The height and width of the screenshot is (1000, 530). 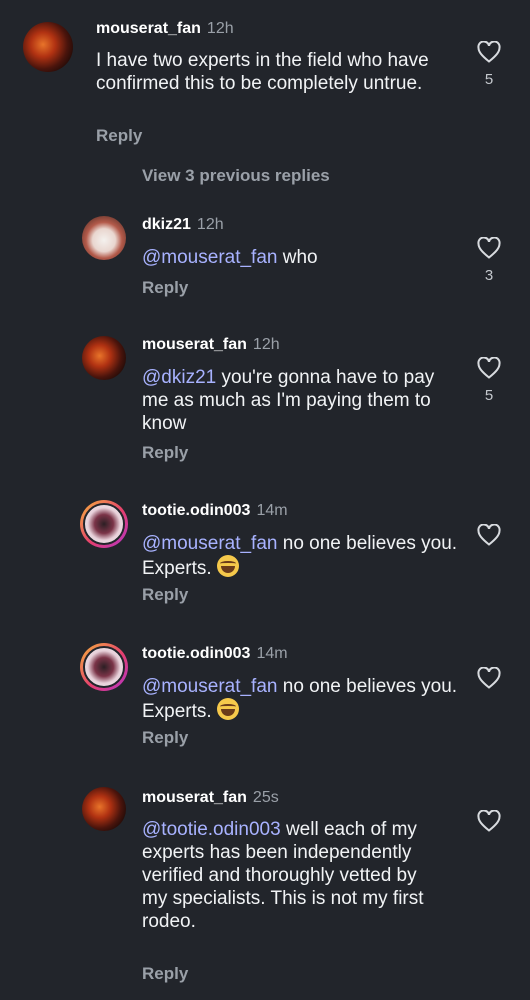 What do you see at coordinates (265, 797) in the screenshot?
I see `comment-time: 25s` at bounding box center [265, 797].